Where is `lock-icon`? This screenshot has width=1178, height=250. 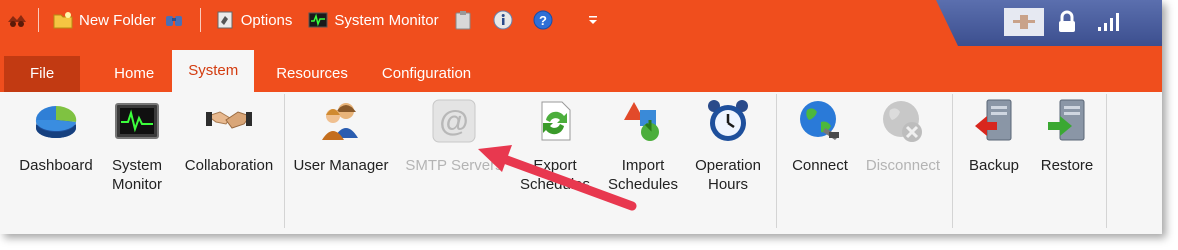 lock-icon is located at coordinates (1067, 21).